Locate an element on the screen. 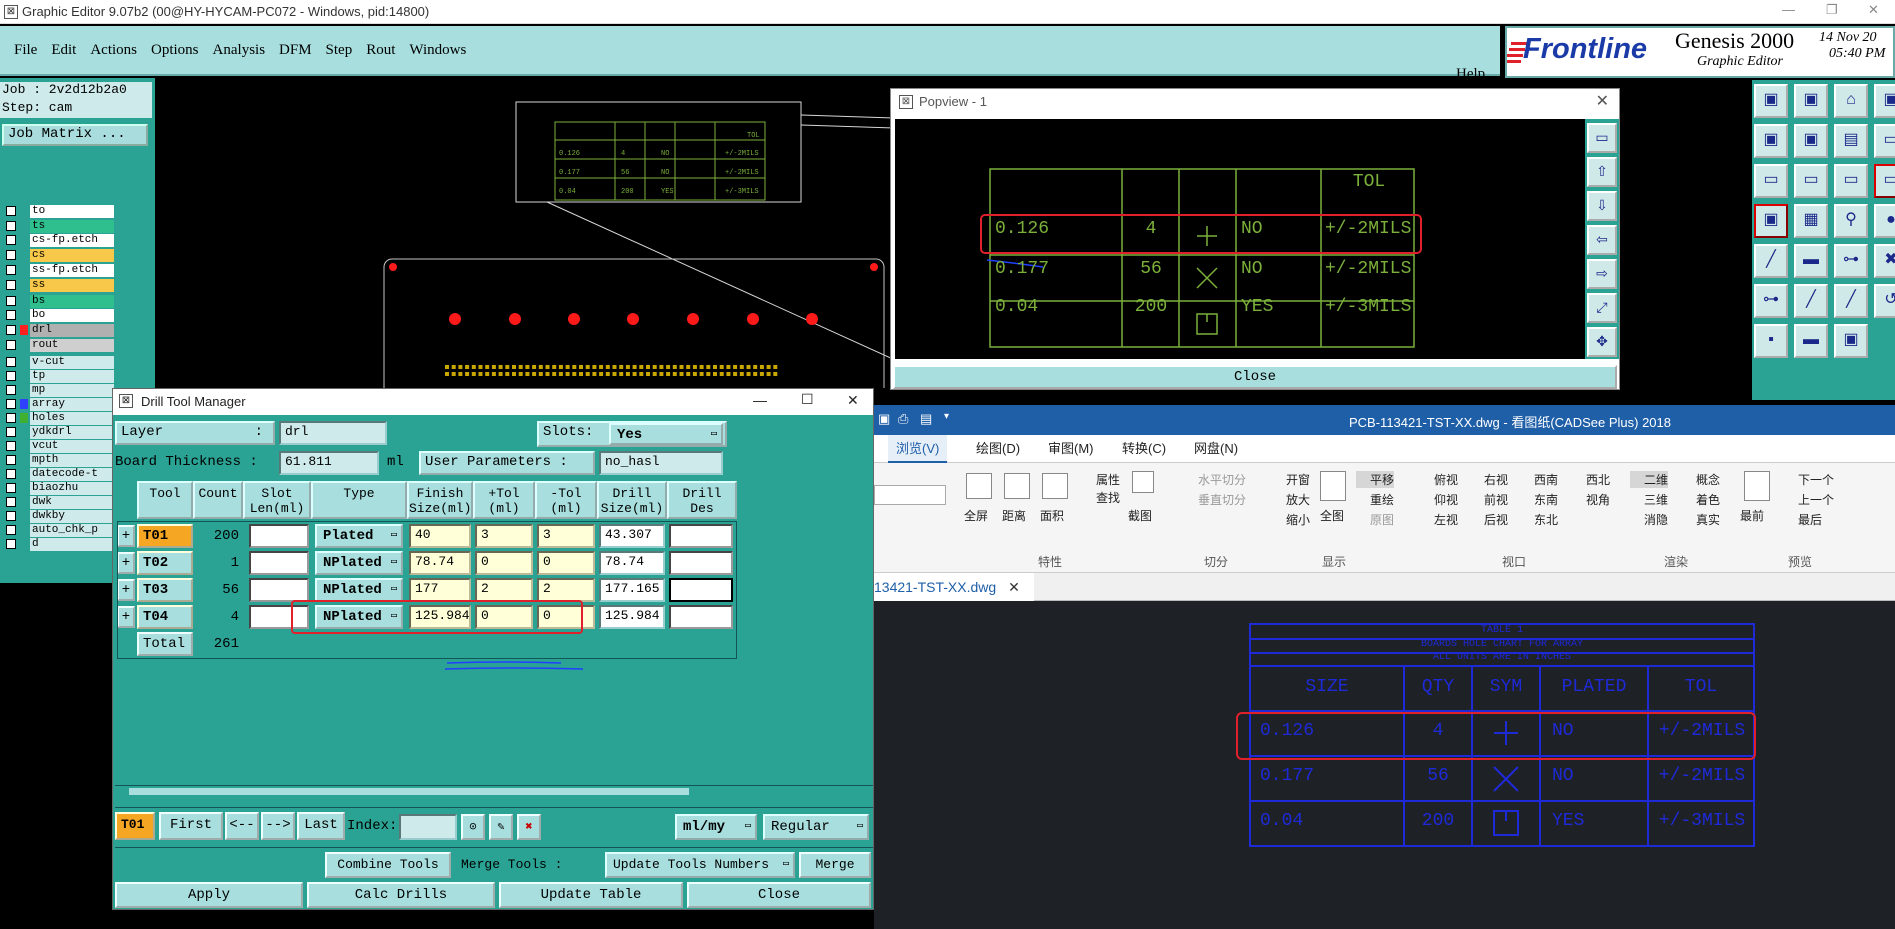 This screenshot has height=929, width=1895. zoom-icon: ⤢ is located at coordinates (1602, 308).